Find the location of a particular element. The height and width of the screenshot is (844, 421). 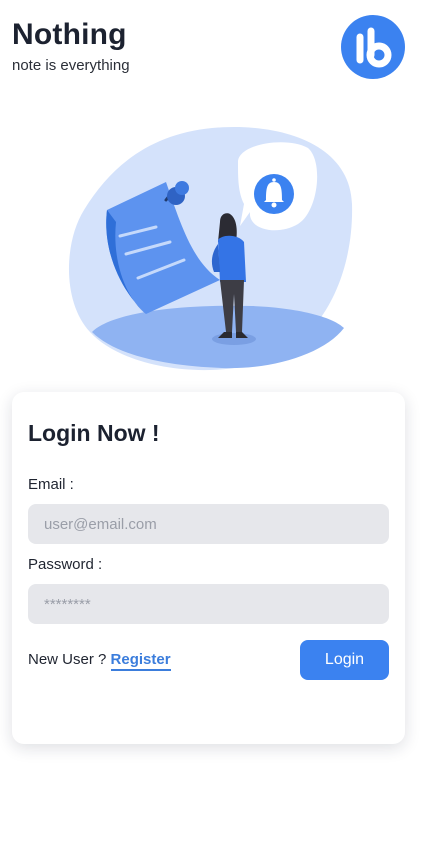

login-button: Login is located at coordinates (344, 660).